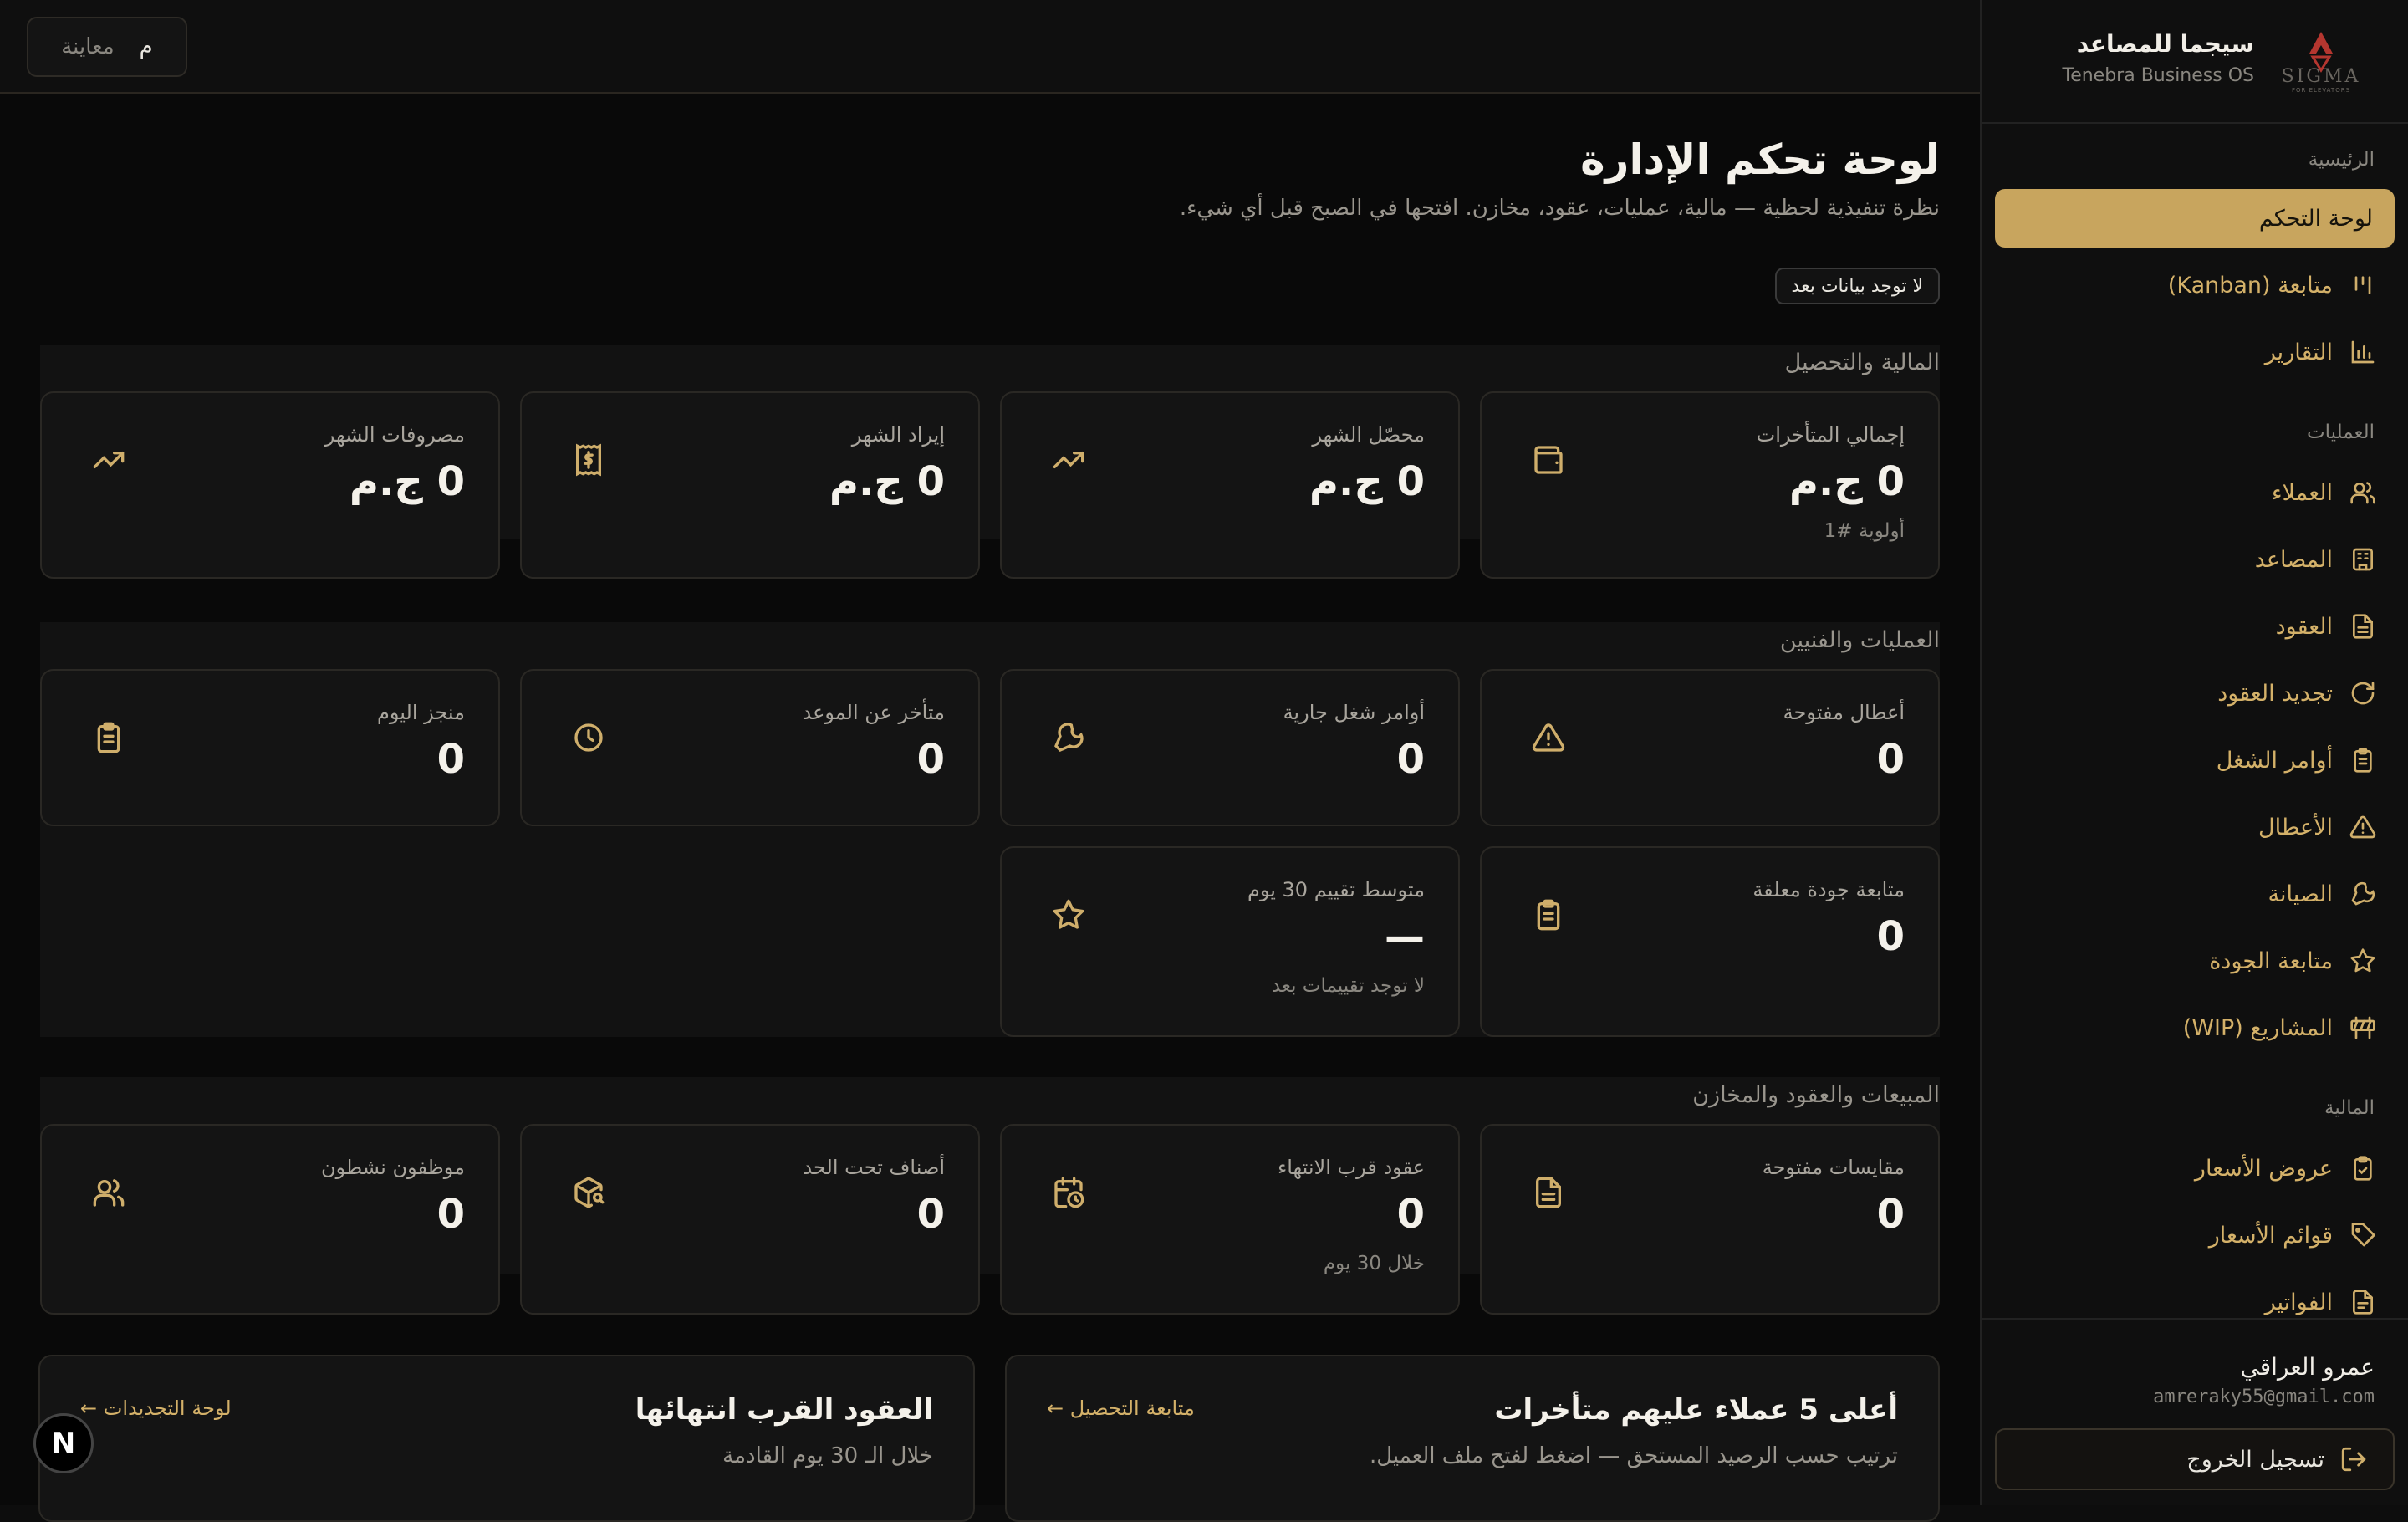 This screenshot has width=2408, height=1522. Describe the element at coordinates (1834, 1167) in the screenshot. I see `kpi-label: مقايسات مفتوحة` at that location.